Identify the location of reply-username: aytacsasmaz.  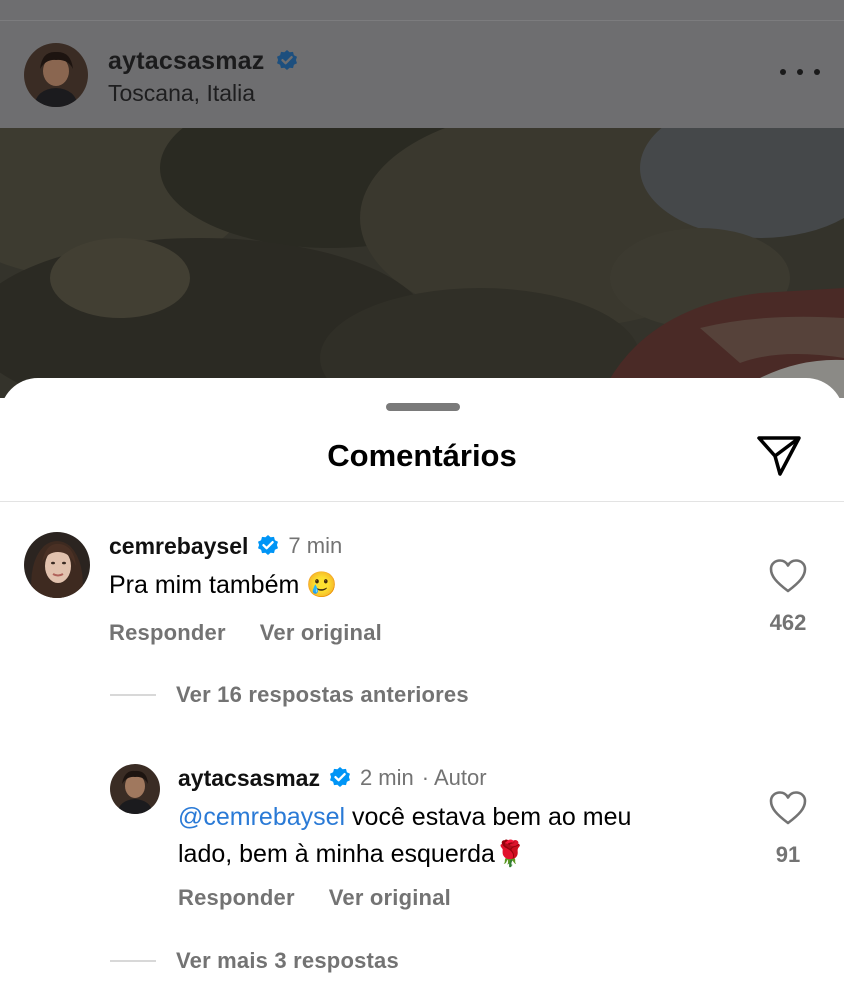
(249, 778).